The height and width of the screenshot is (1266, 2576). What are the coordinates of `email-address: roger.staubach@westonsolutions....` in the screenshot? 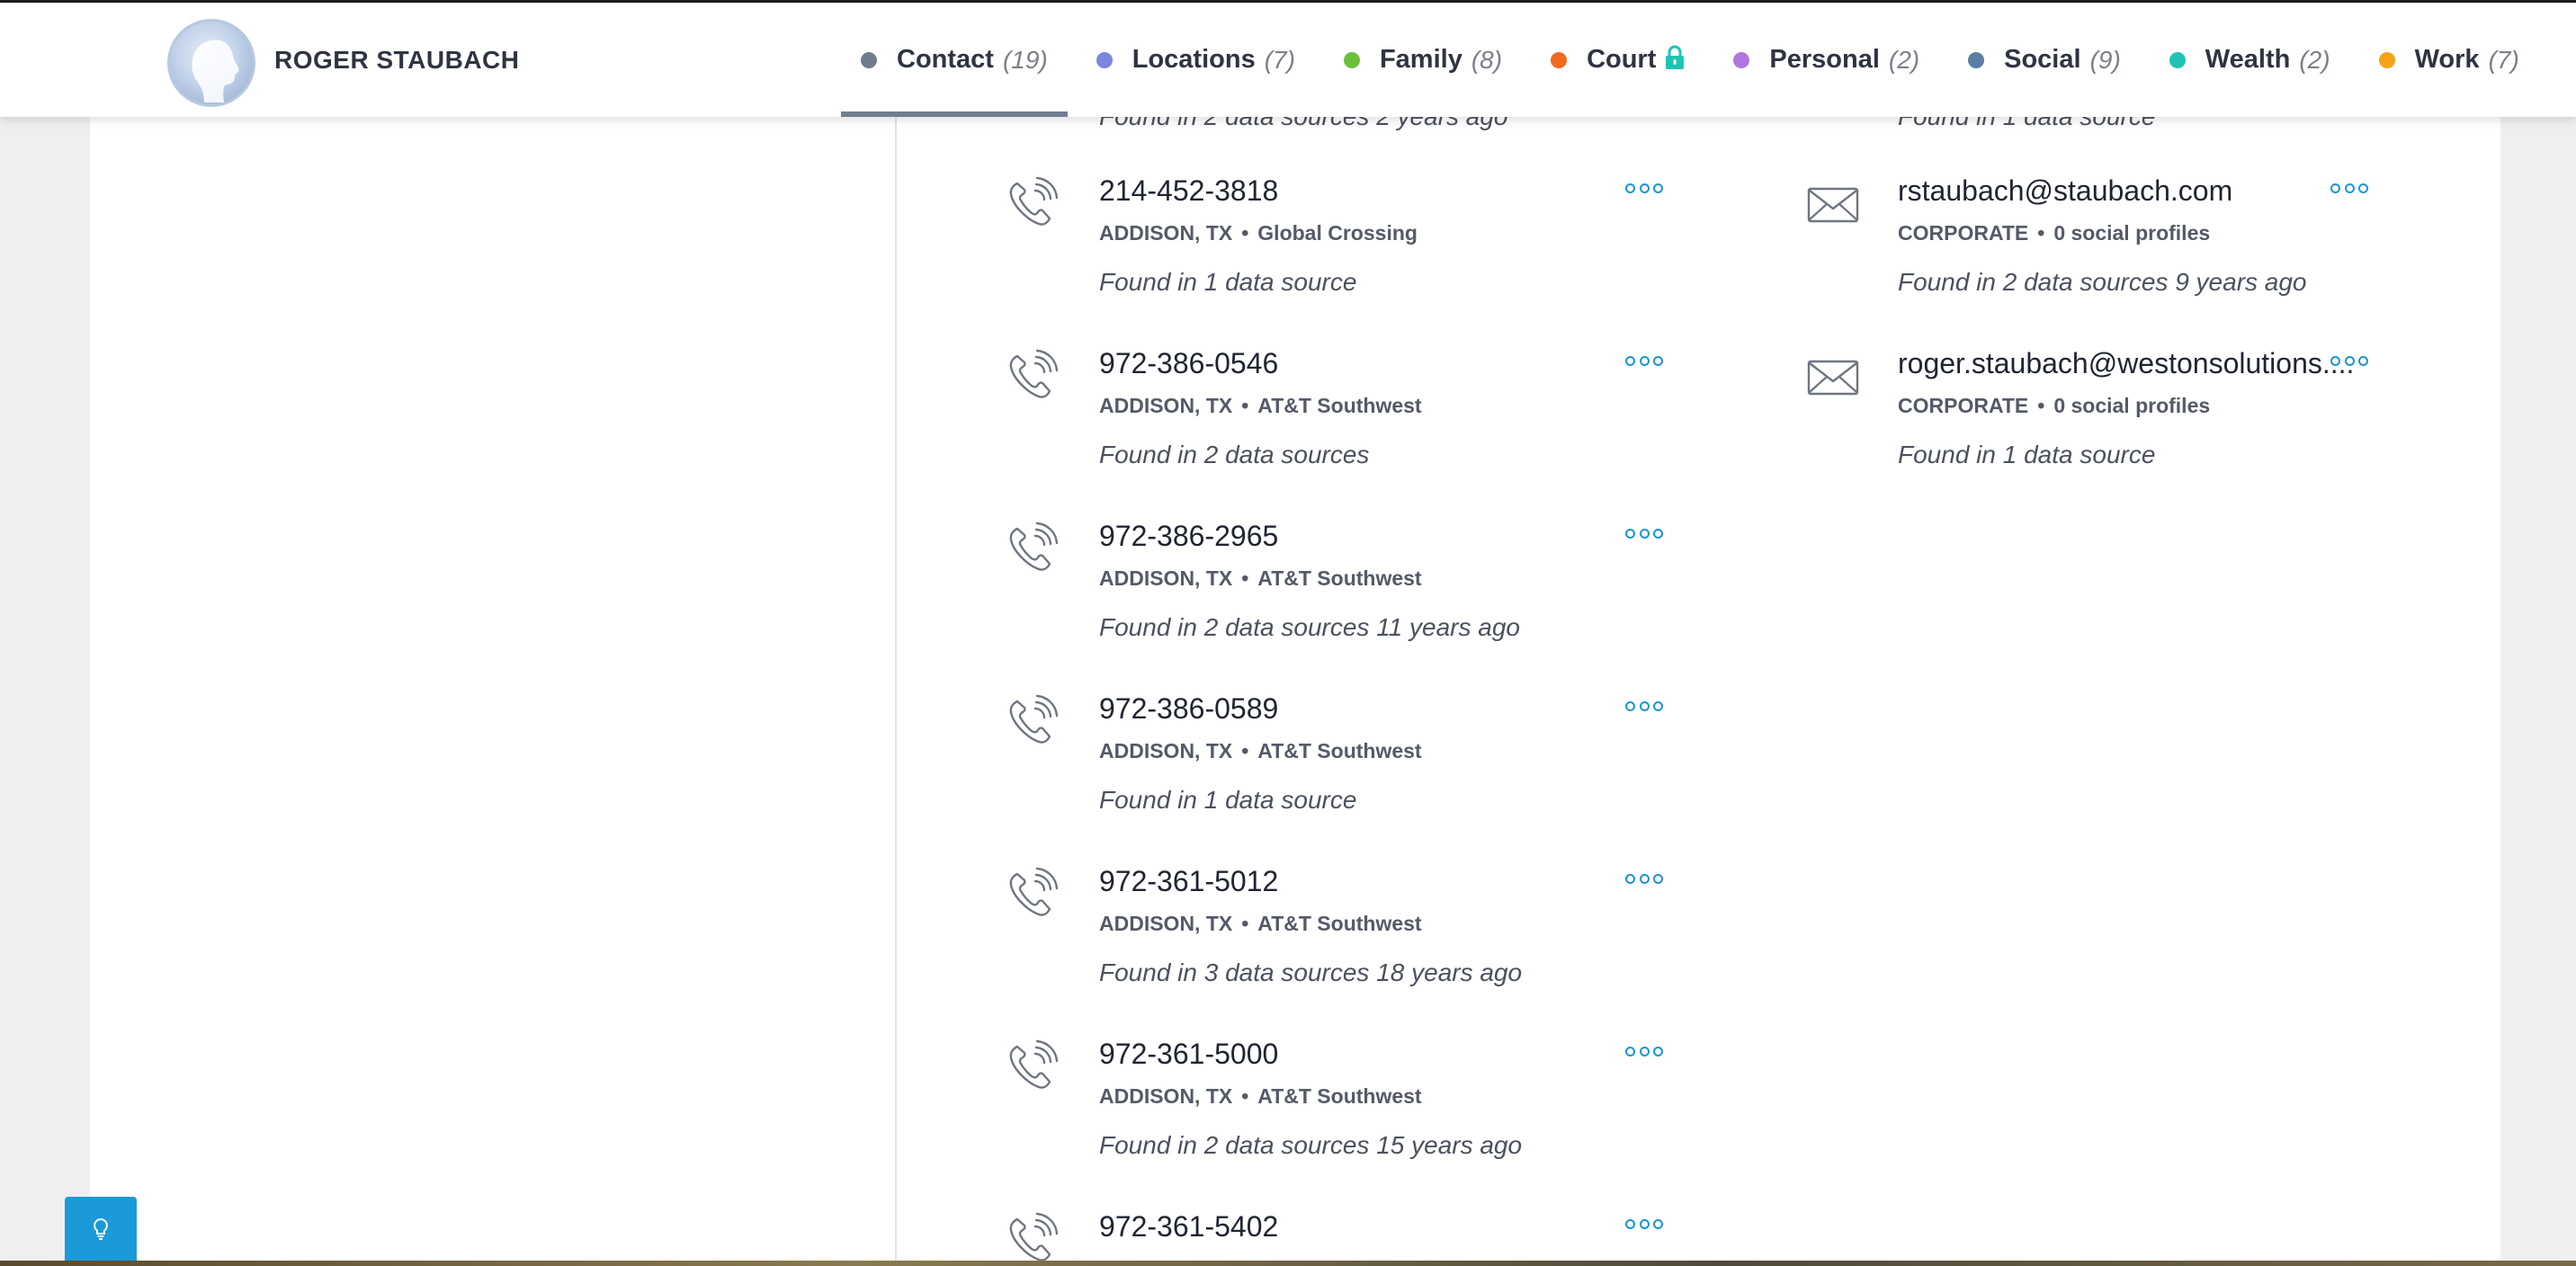 It's located at (2126, 363).